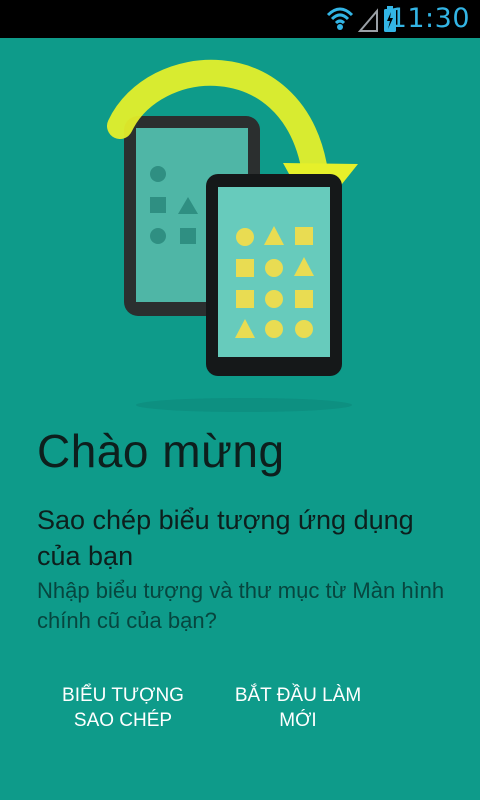 Image resolution: width=480 pixels, height=800 pixels. What do you see at coordinates (161, 451) in the screenshot?
I see `welcome-title: Chào mừng` at bounding box center [161, 451].